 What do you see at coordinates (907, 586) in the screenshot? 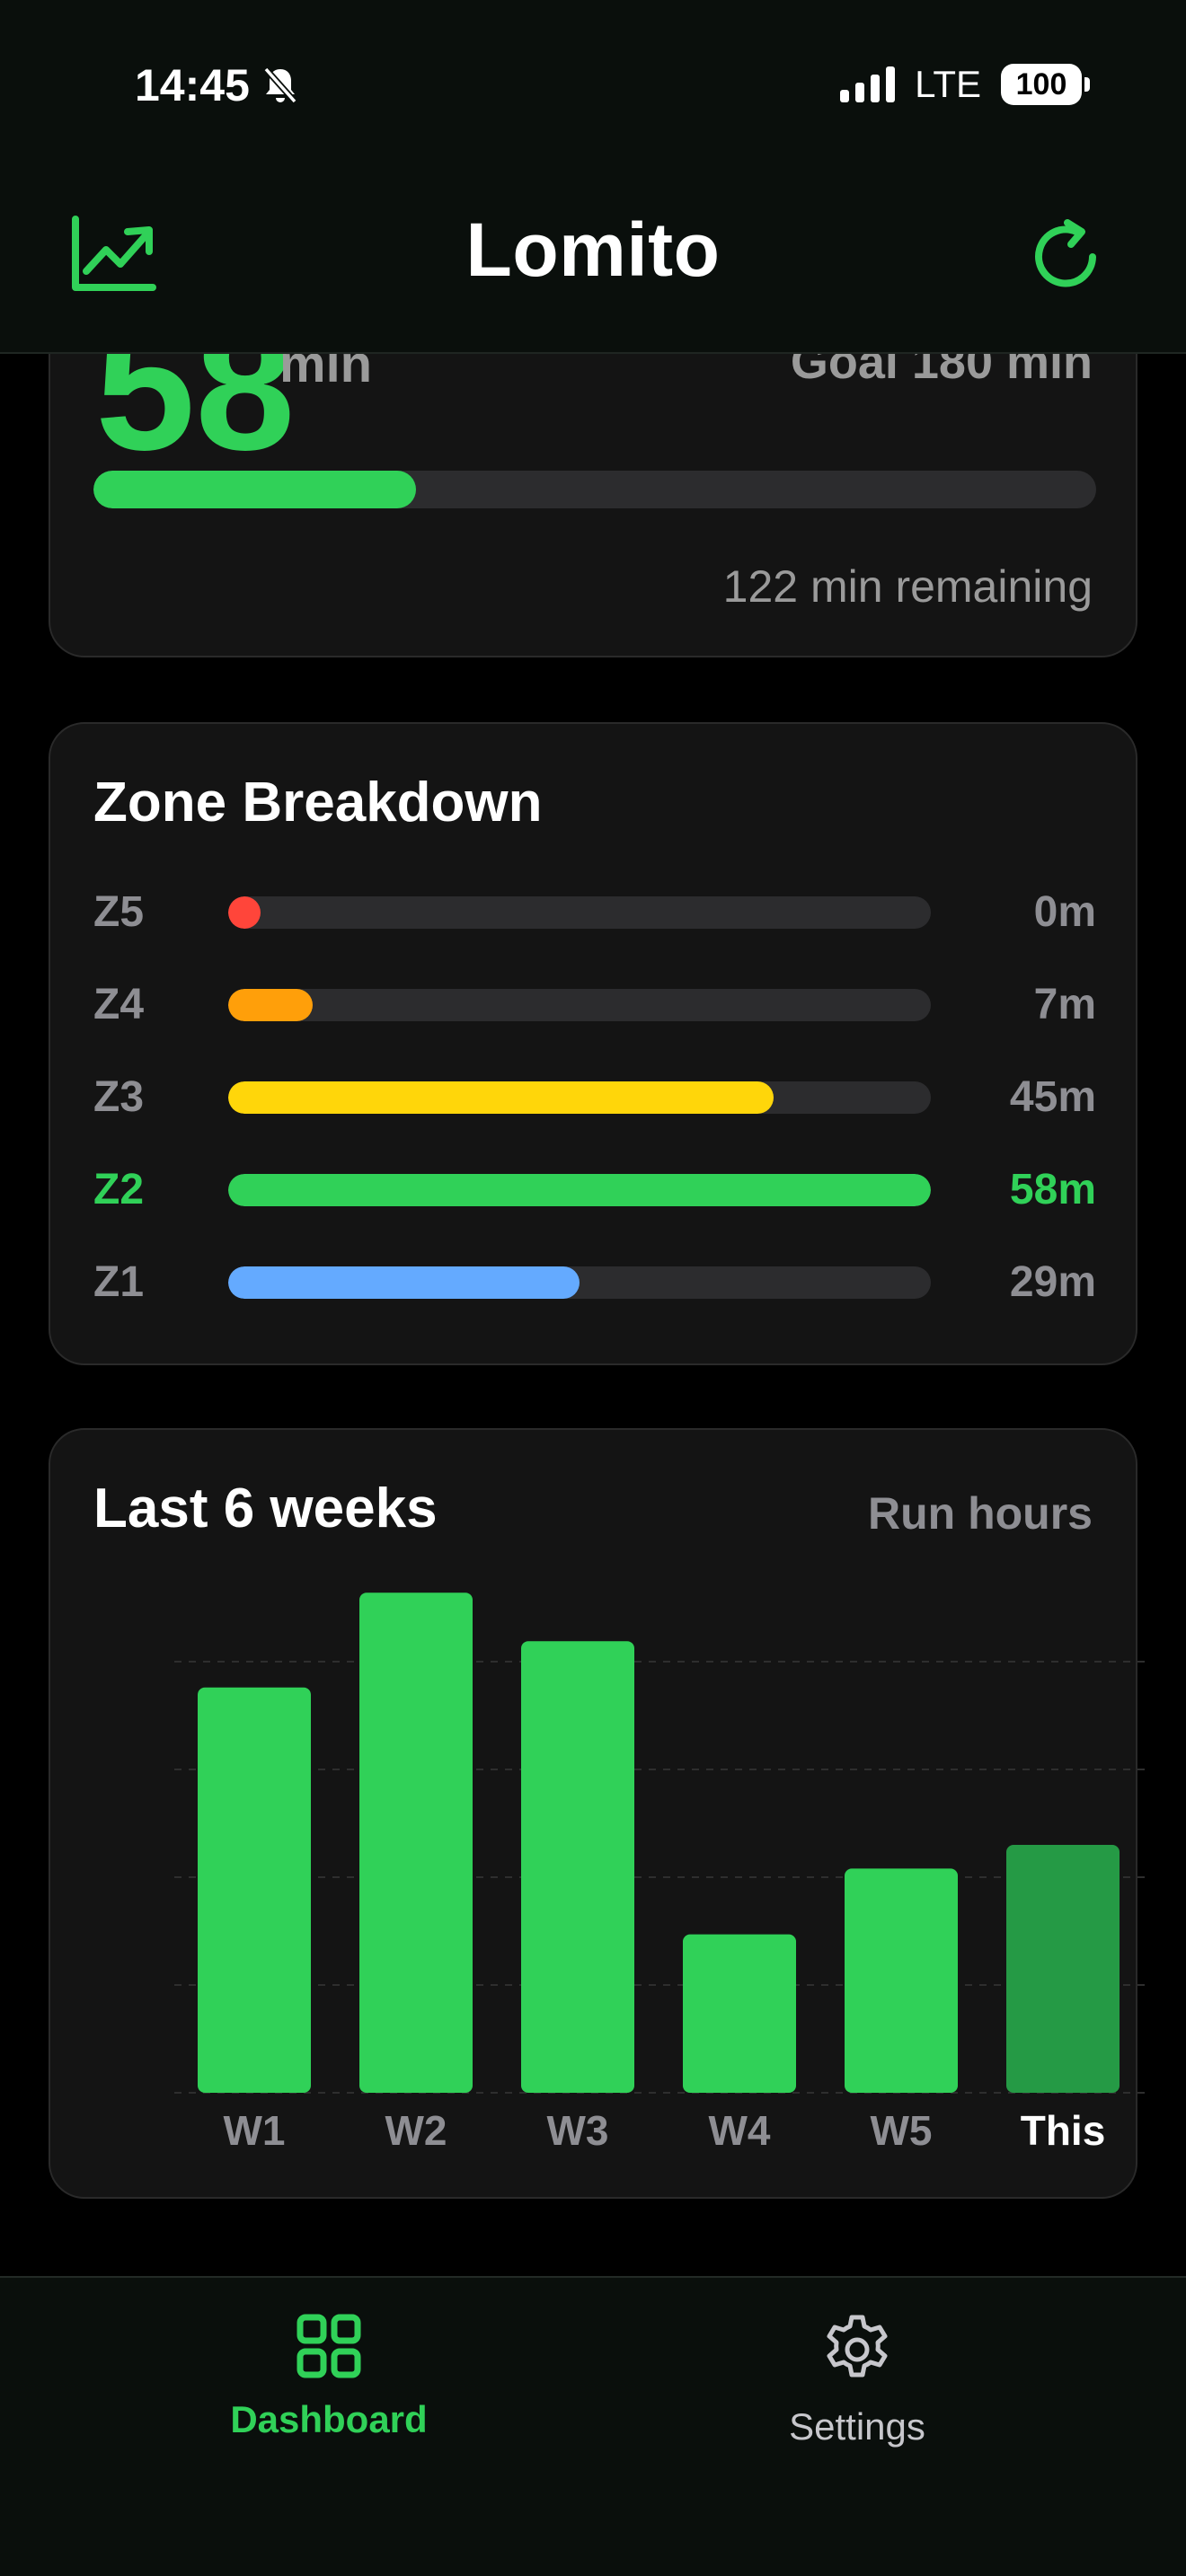
I see `remaining-label: 122 min remaining` at bounding box center [907, 586].